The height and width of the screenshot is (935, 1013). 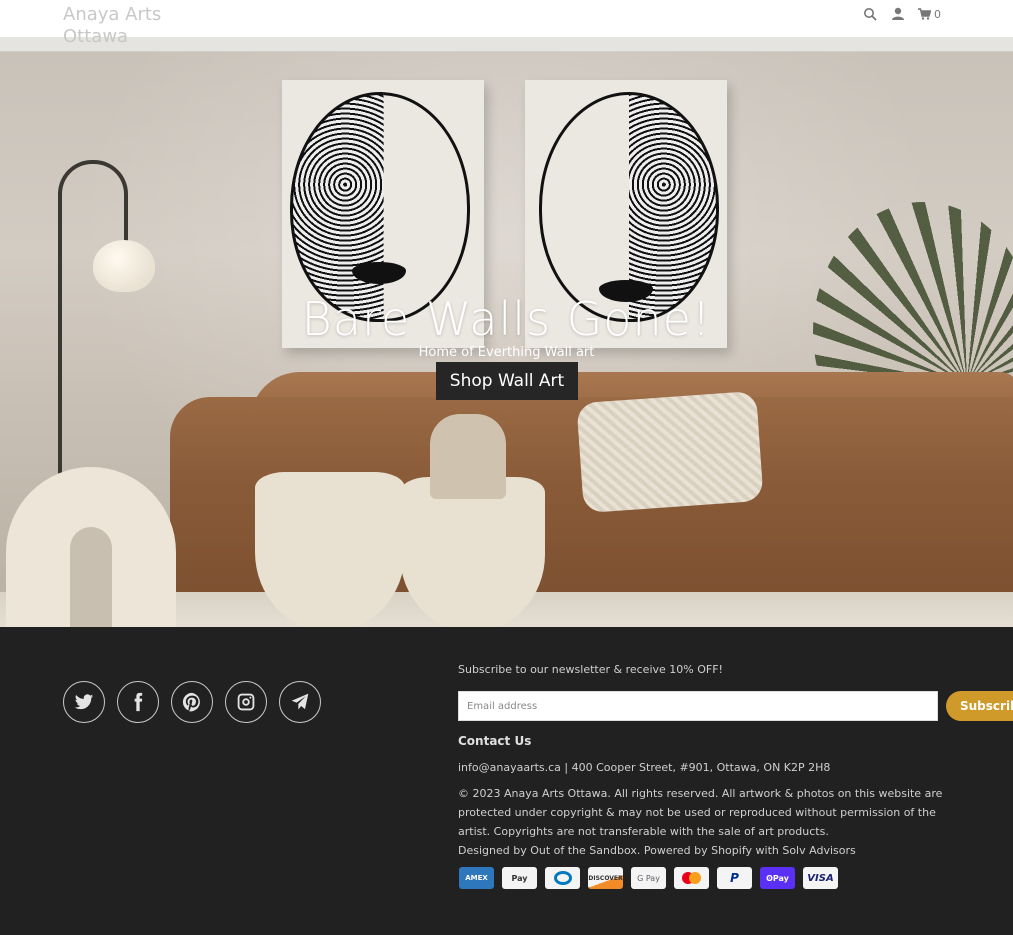 What do you see at coordinates (924, 14) in the screenshot?
I see `cart-icon` at bounding box center [924, 14].